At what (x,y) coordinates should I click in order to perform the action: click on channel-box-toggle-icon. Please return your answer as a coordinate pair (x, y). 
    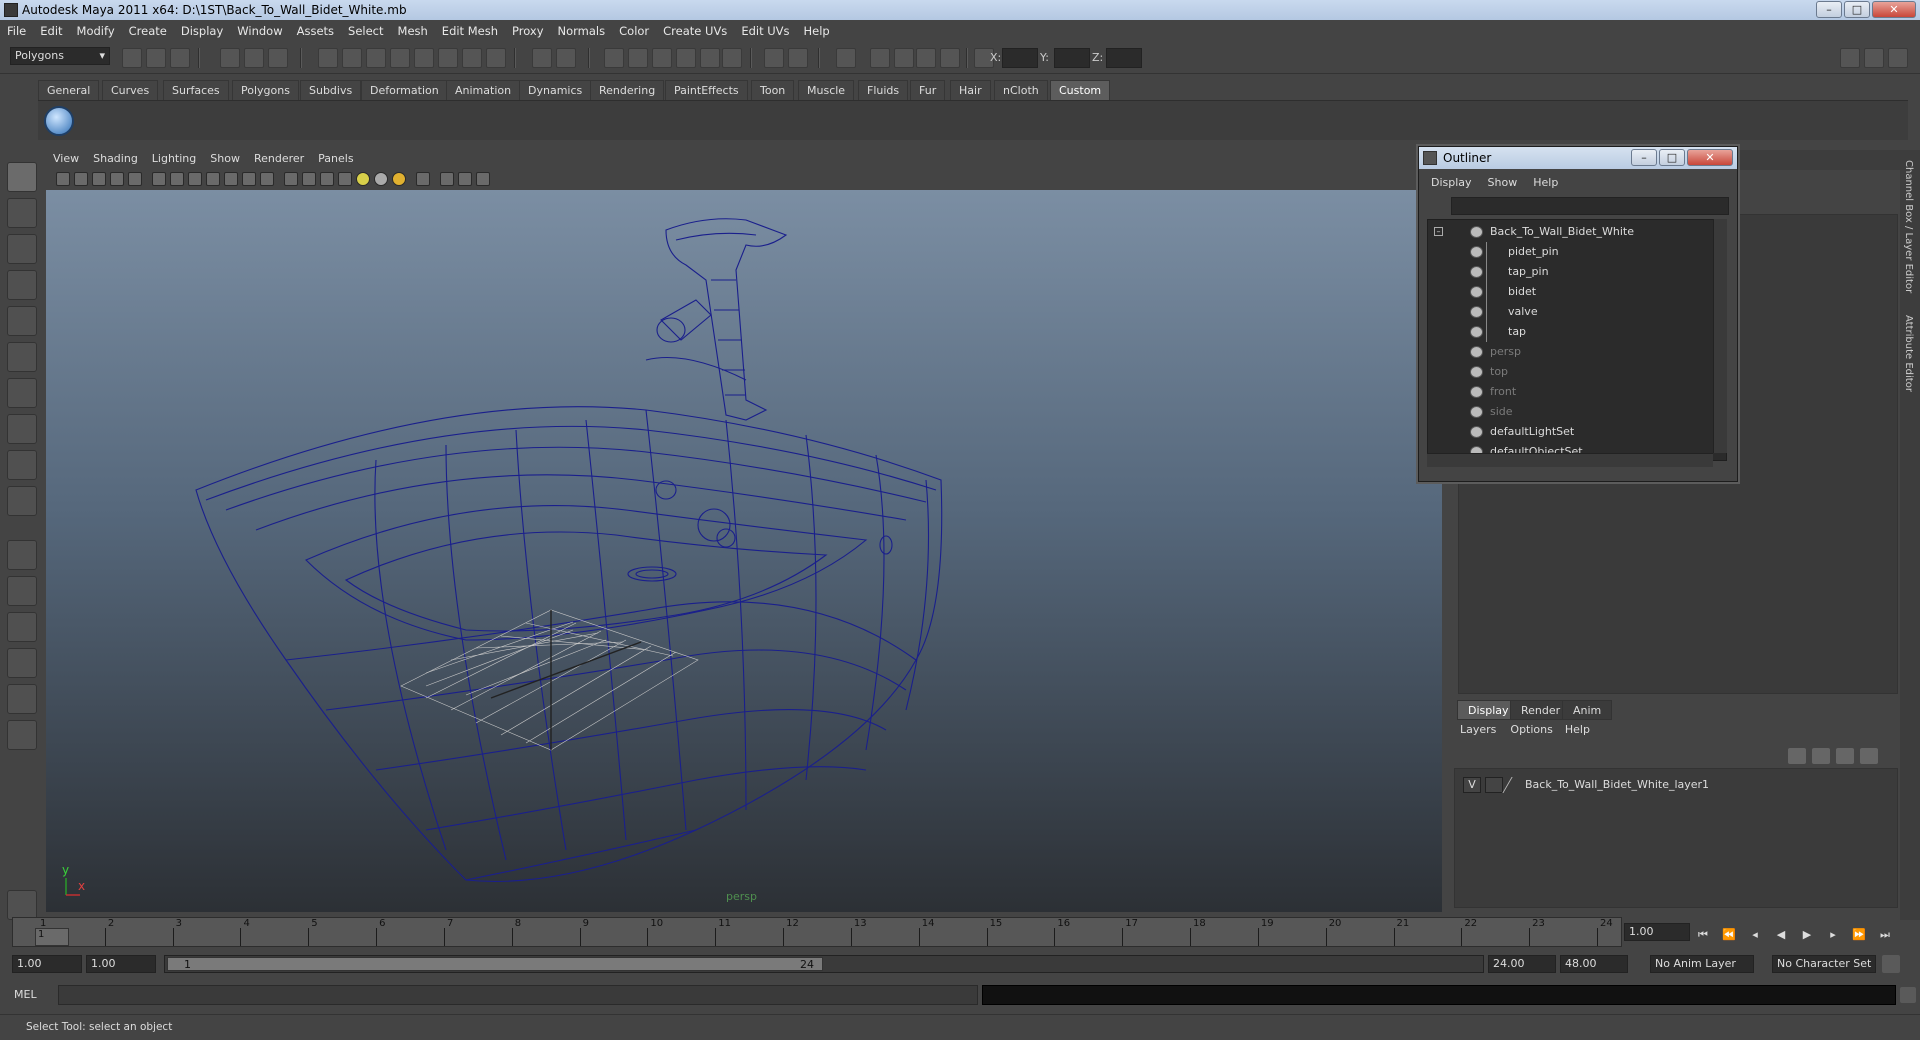
    Looking at the image, I should click on (1850, 58).